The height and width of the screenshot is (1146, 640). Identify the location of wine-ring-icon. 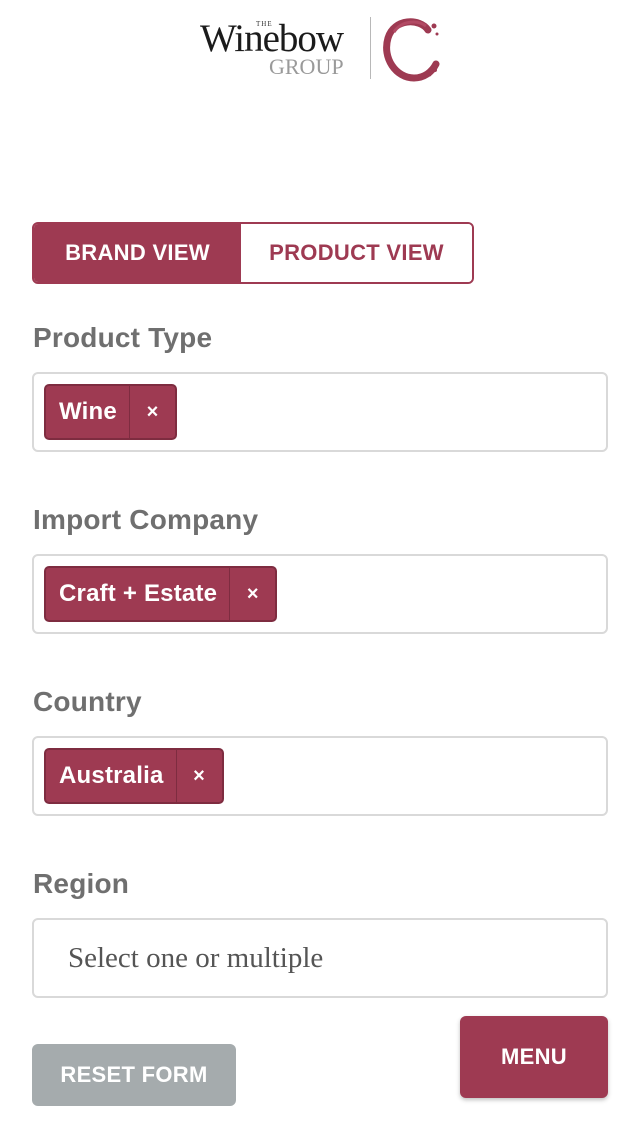
(411, 50).